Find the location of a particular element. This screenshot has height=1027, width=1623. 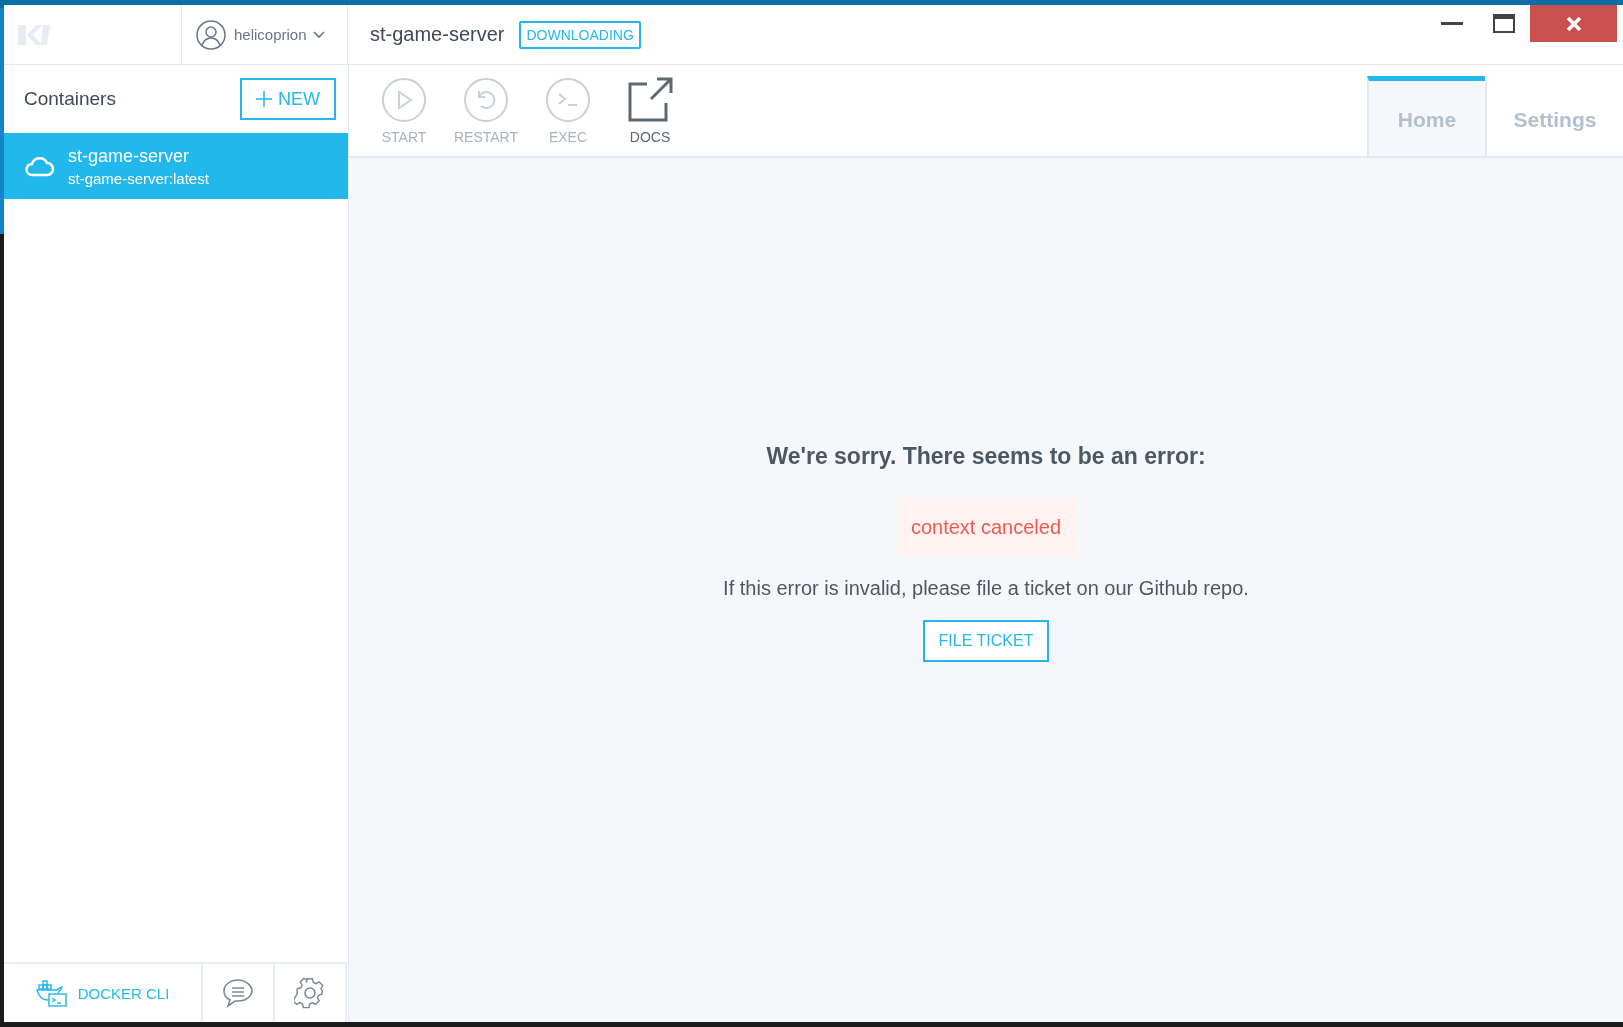

account-menu: helicoprion is located at coordinates (279, 34).